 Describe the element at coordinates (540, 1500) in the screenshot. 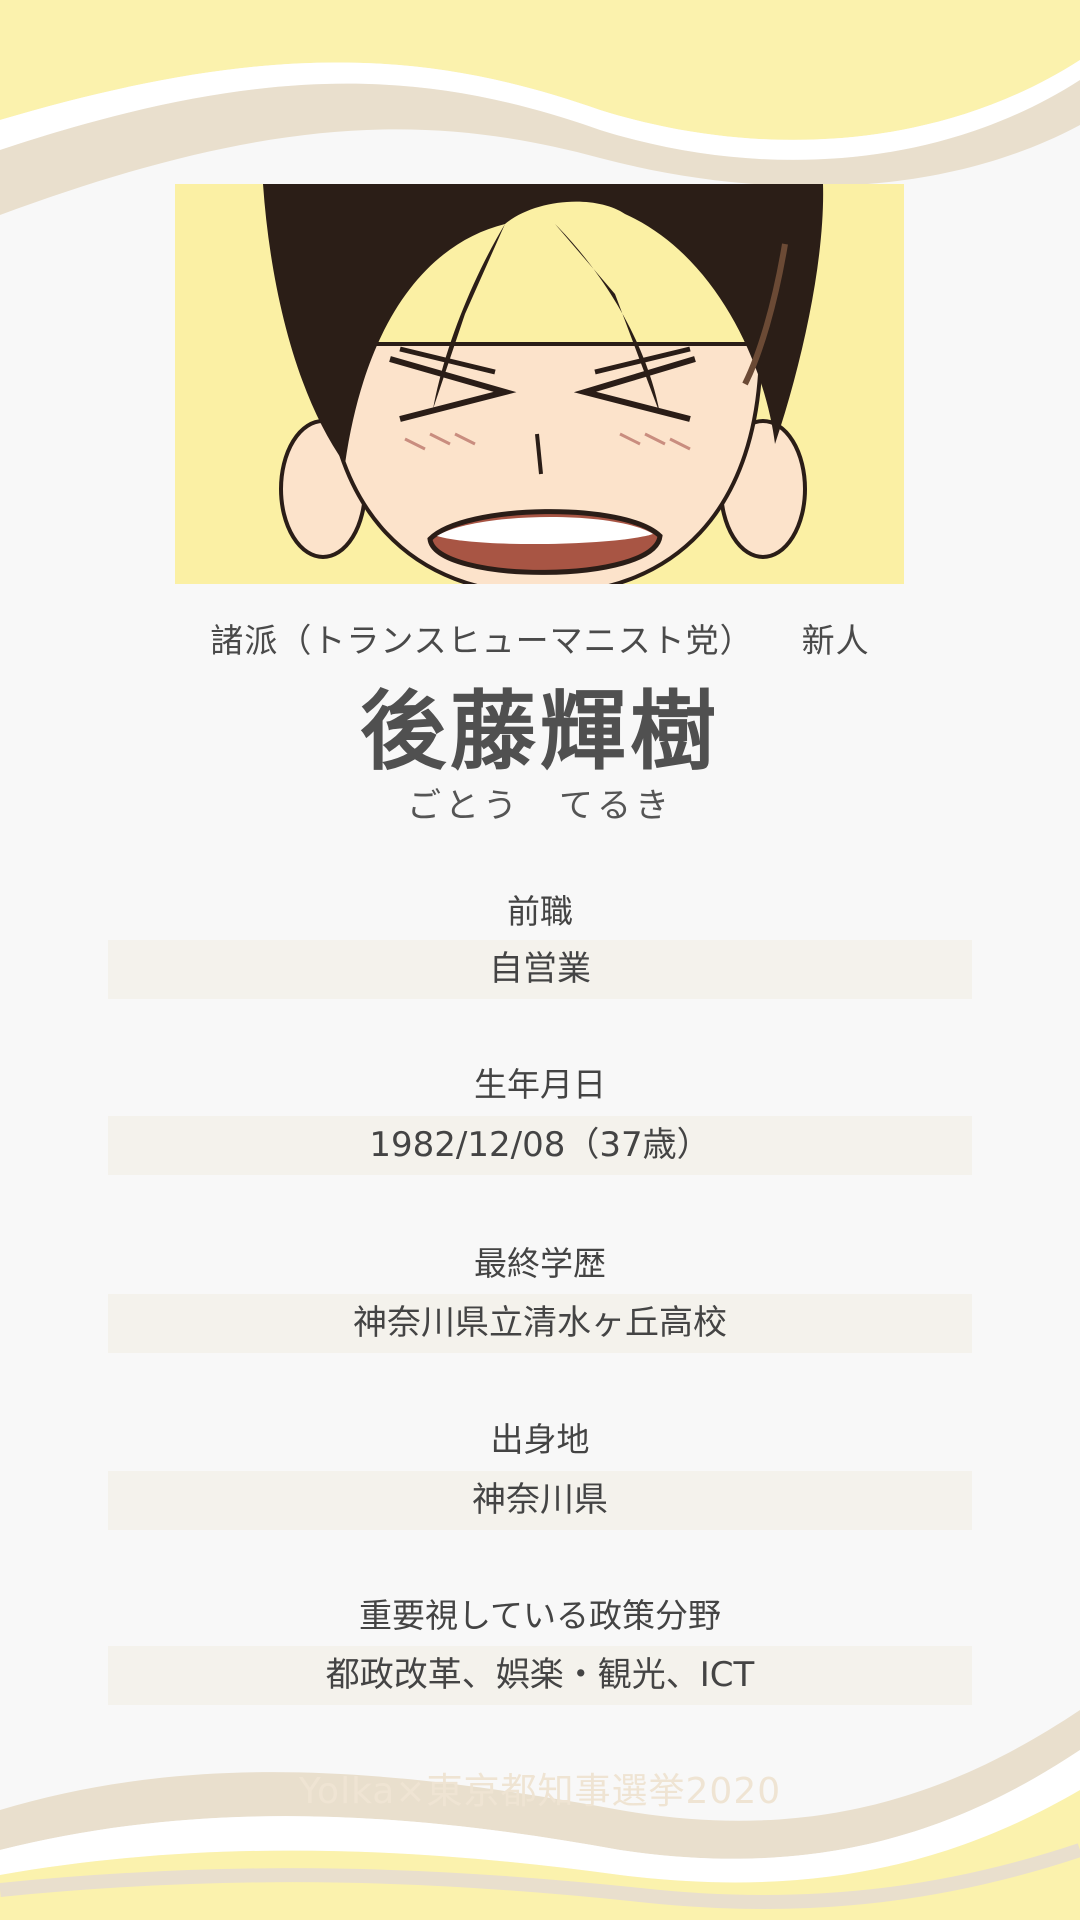

I see `field-value-hometown: 神奈川県` at that location.